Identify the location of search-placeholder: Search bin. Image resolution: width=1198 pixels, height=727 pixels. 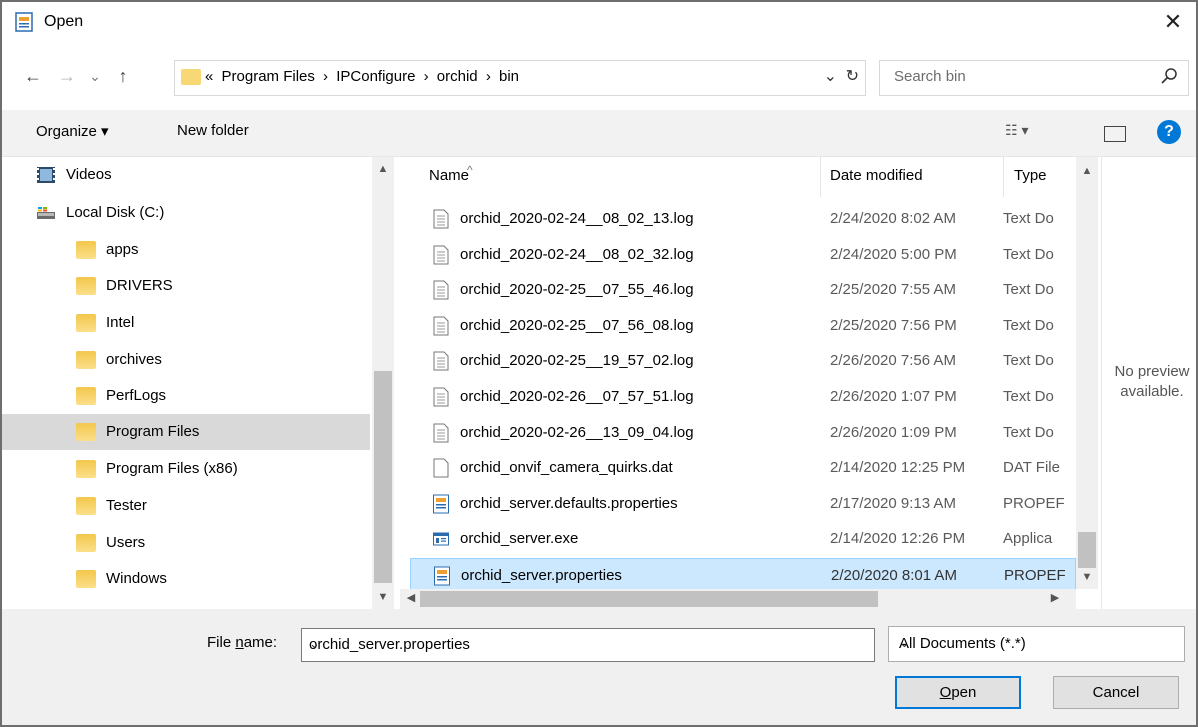
(930, 76).